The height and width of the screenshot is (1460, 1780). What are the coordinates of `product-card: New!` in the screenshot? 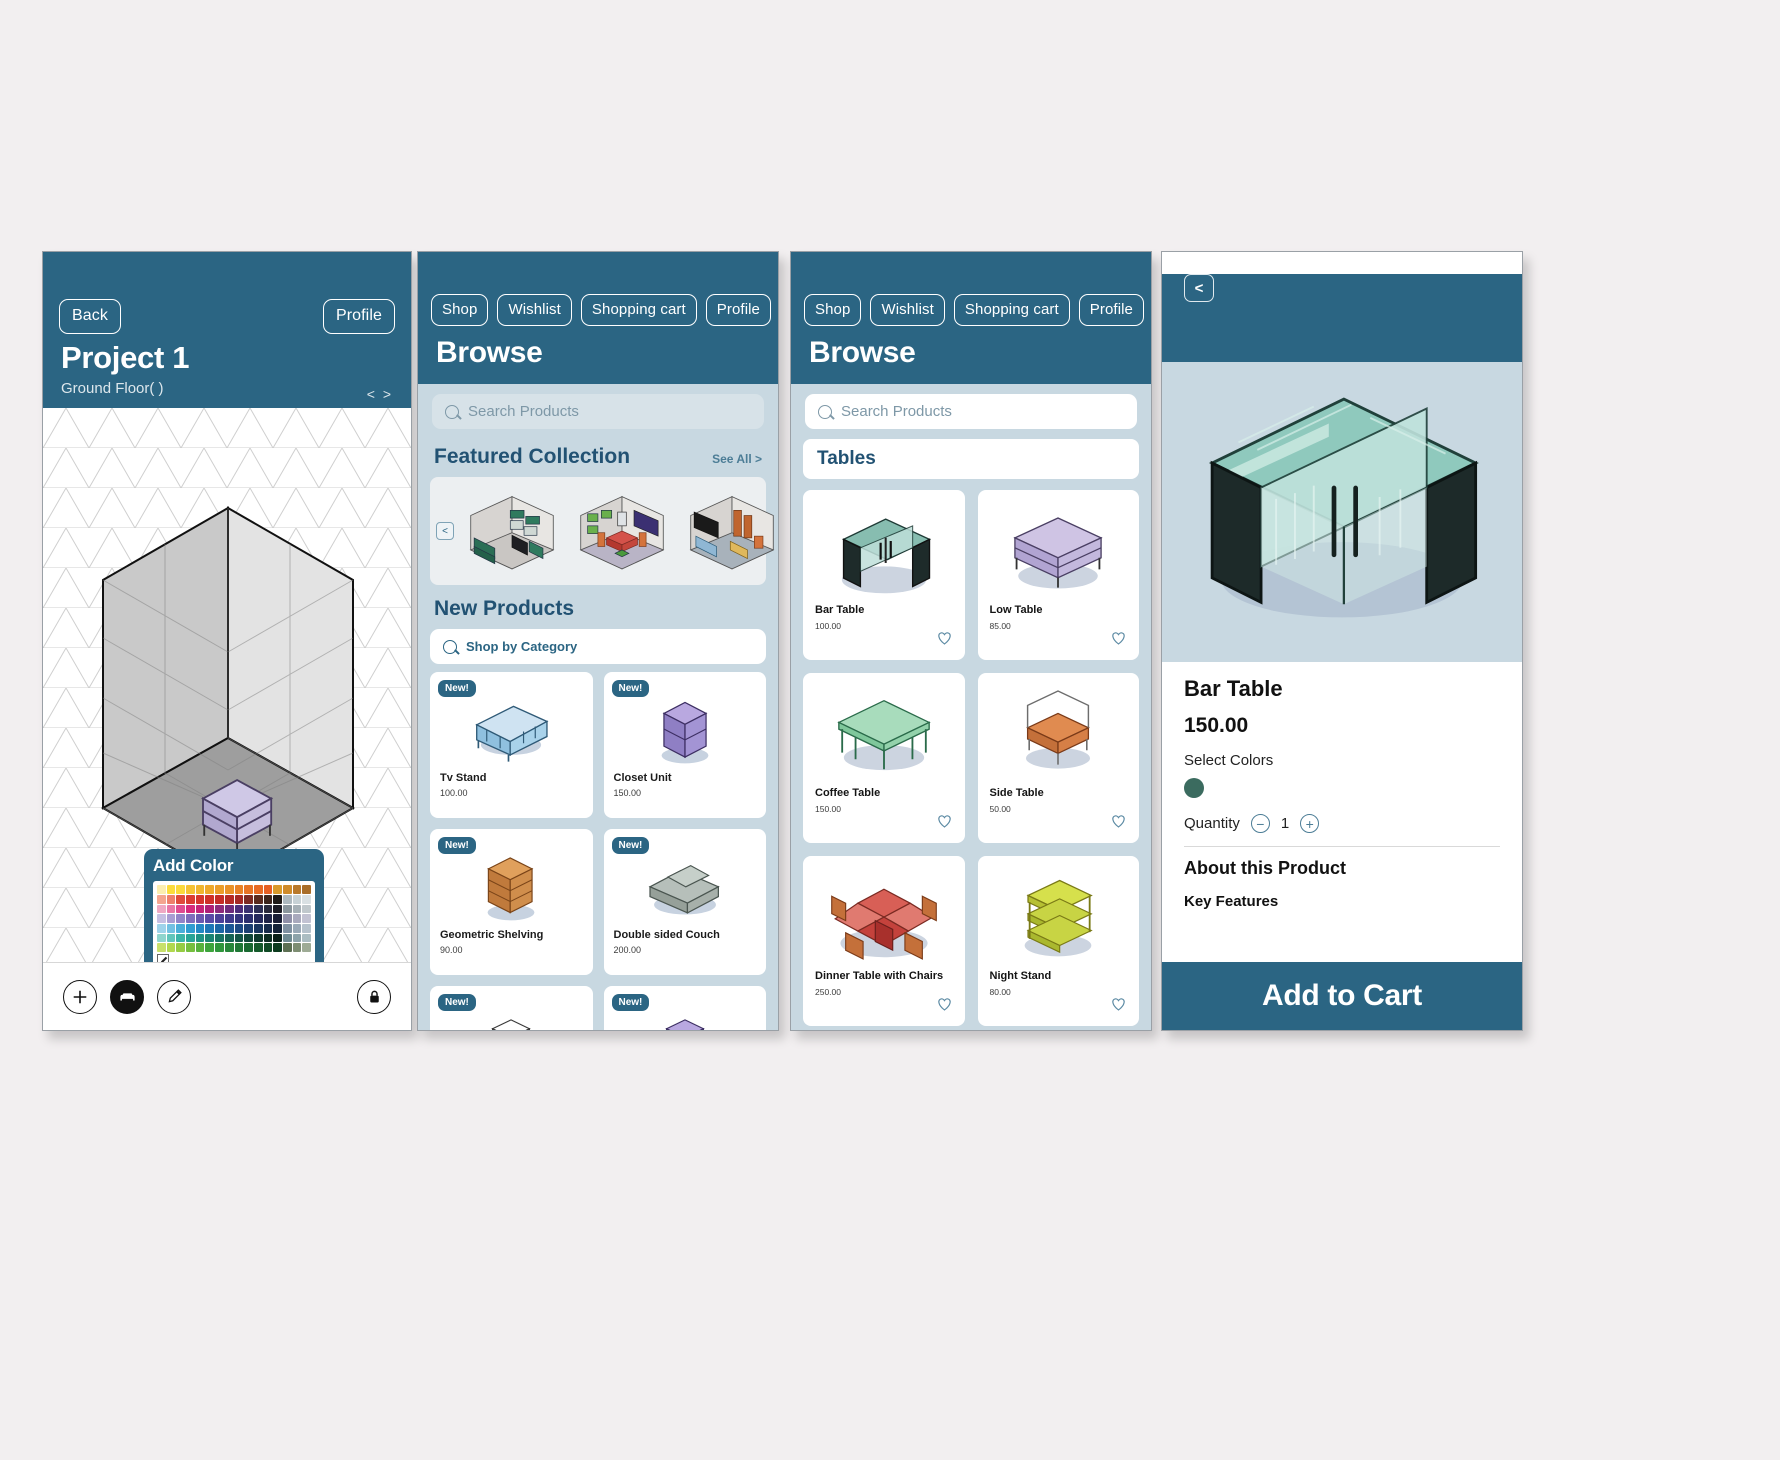 It's located at (511, 1008).